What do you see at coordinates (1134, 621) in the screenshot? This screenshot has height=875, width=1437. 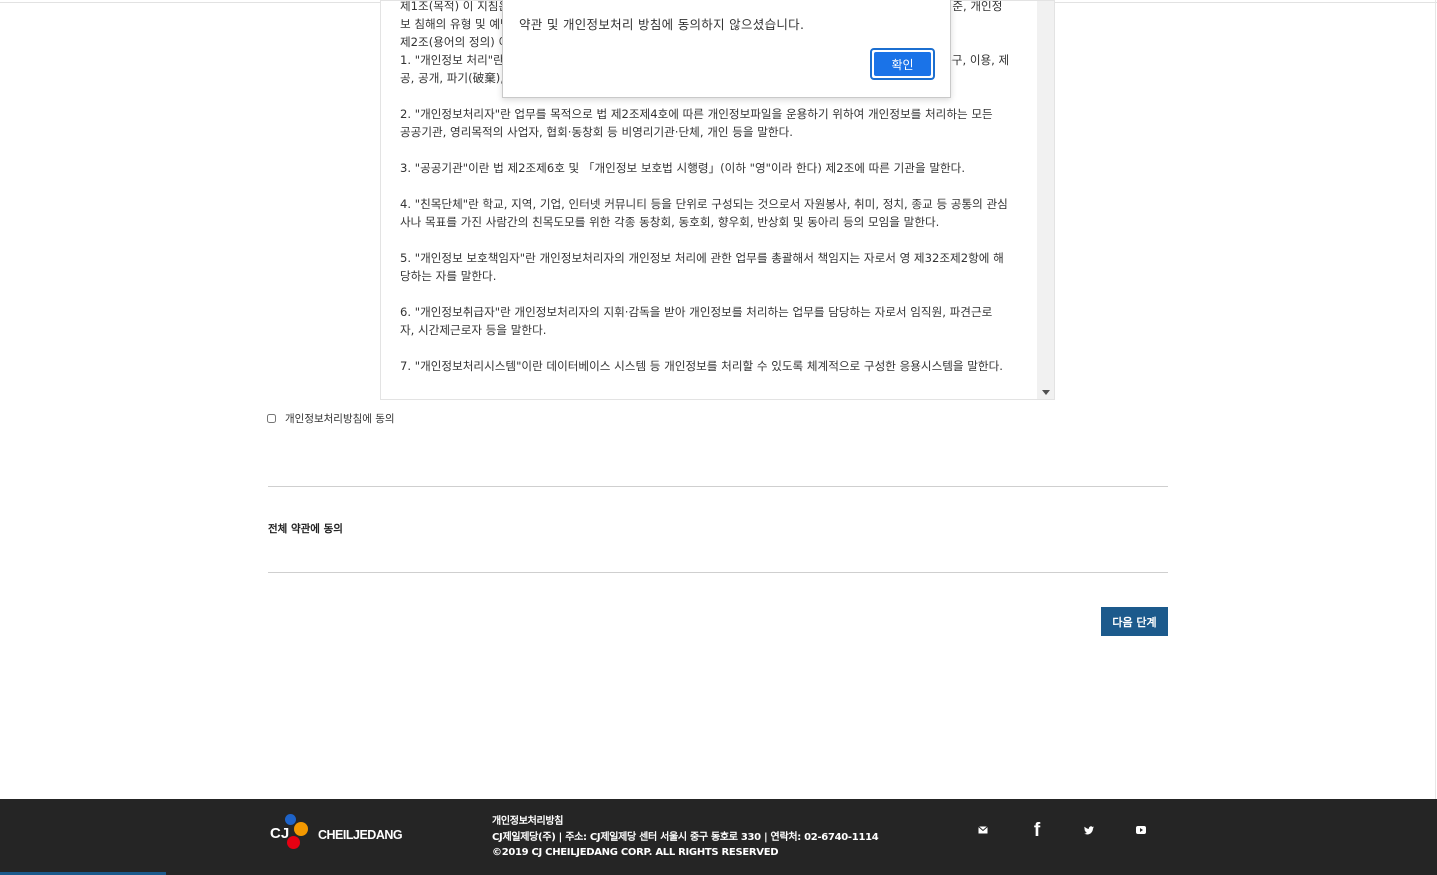 I see `next-step-button: 다음 단계` at bounding box center [1134, 621].